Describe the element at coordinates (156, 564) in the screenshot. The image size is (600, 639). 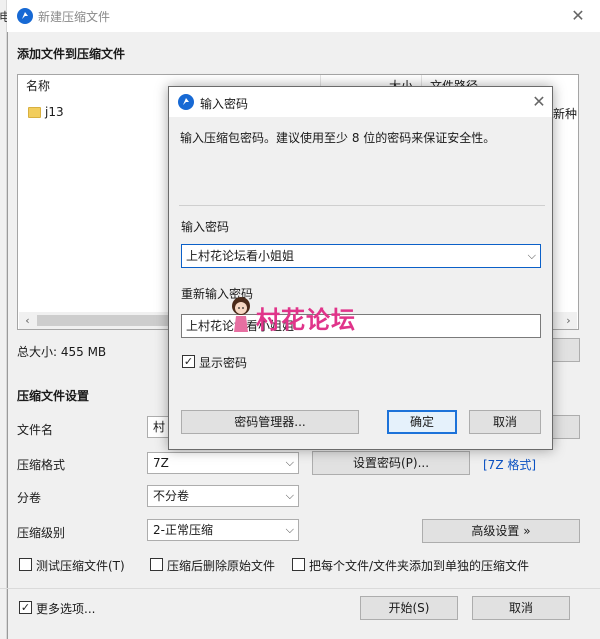
I see `delete-original-checkbox` at that location.